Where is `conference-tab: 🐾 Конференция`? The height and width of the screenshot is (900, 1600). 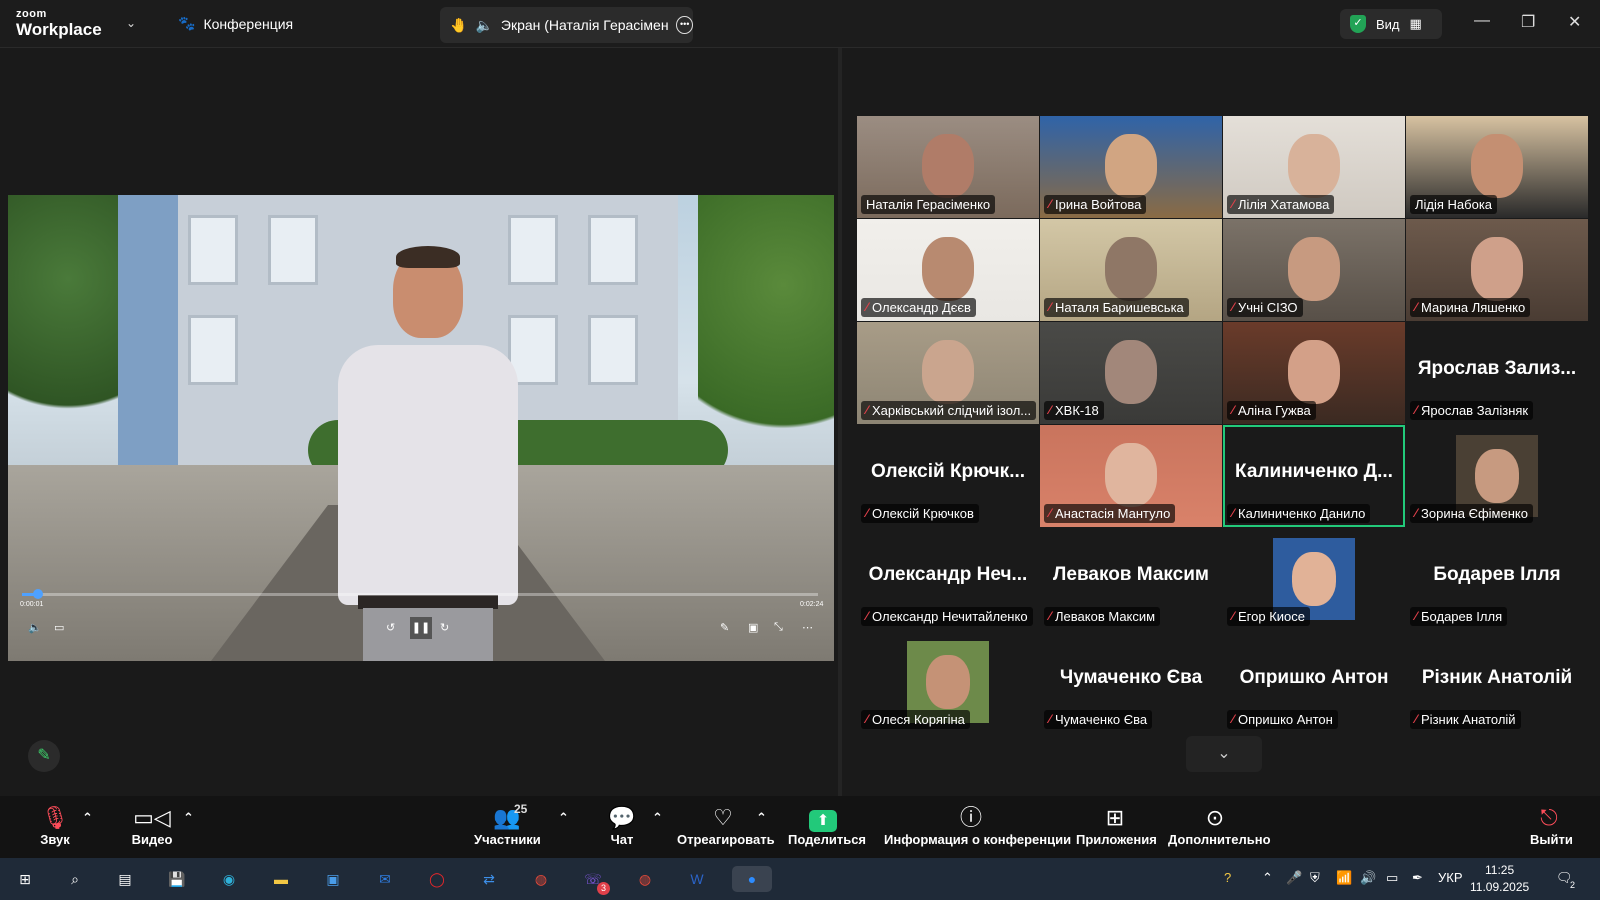
conference-tab: 🐾 Конференция is located at coordinates (235, 23).